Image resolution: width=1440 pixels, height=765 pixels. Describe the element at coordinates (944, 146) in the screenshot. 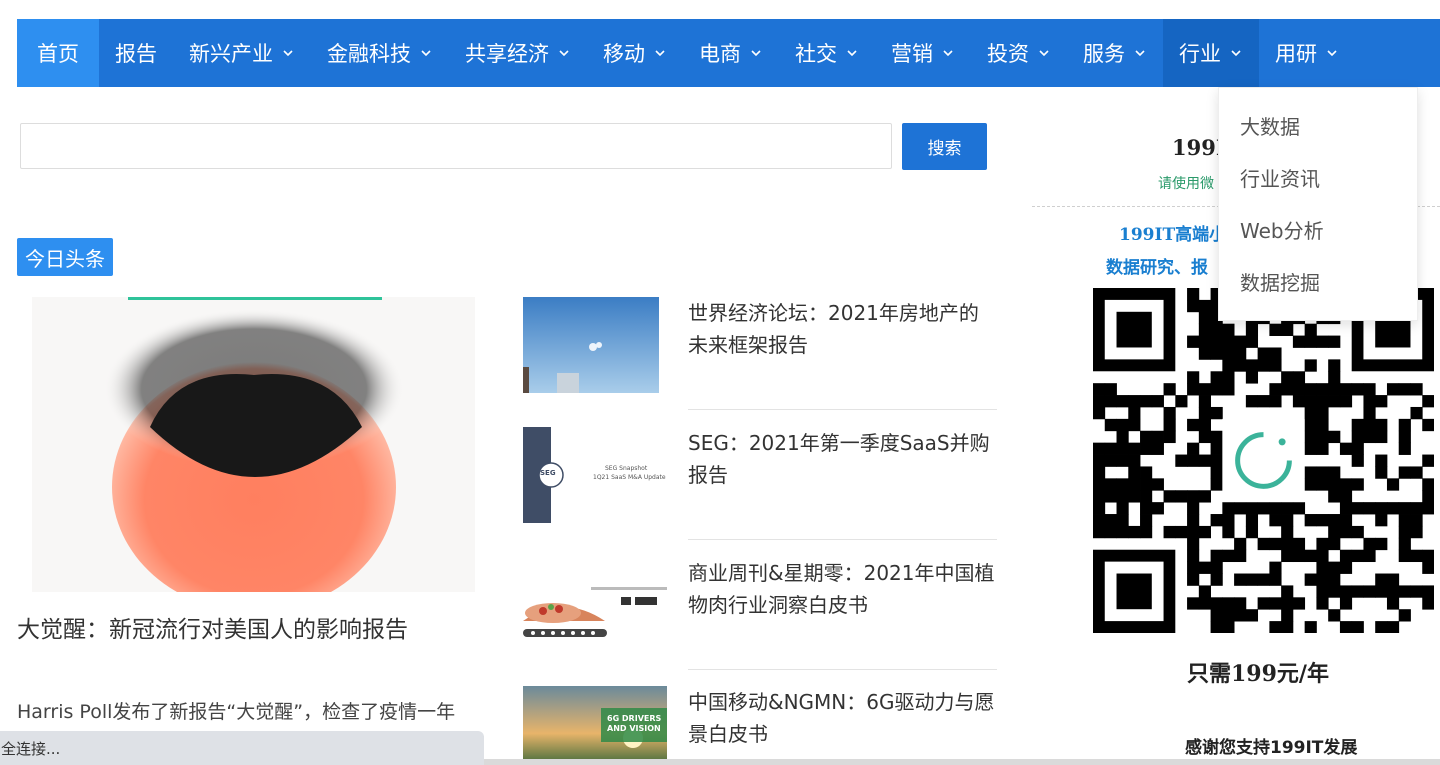

I see `search-button: 搜索` at that location.